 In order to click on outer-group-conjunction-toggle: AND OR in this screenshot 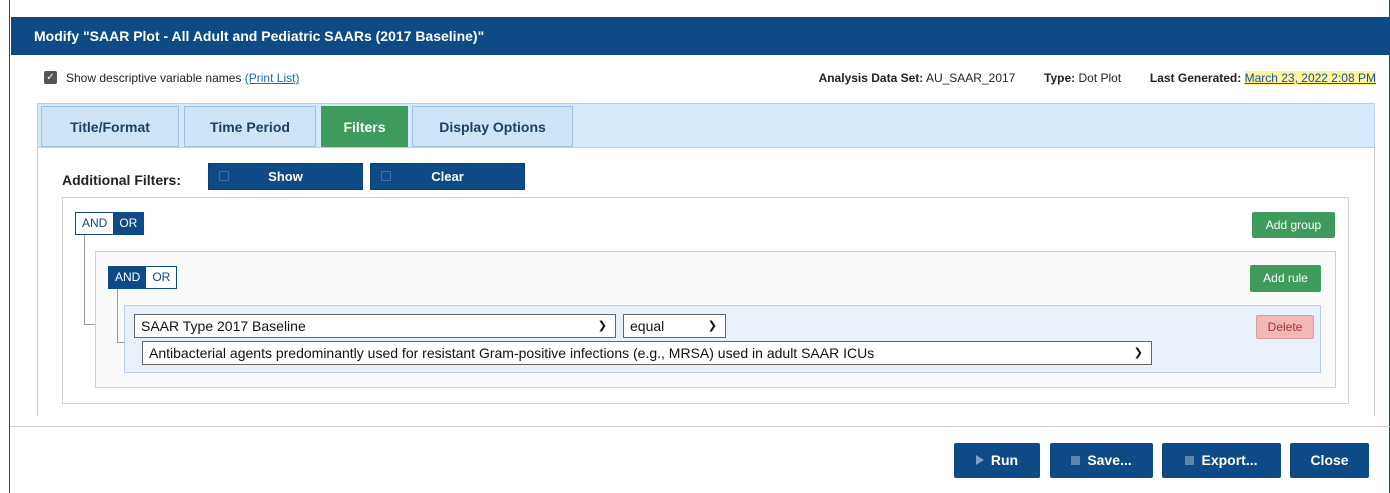, I will do `click(110, 223)`.